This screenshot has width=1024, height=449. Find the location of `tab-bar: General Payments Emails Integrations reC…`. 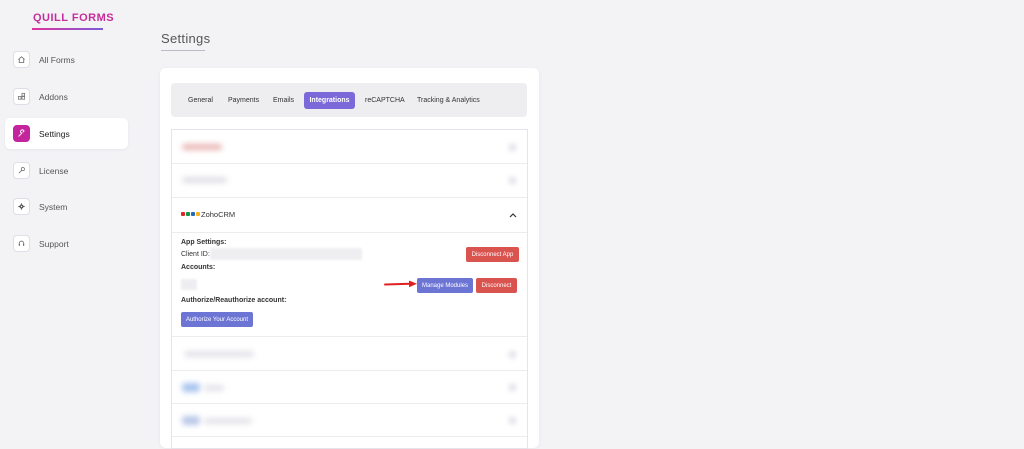

tab-bar: General Payments Emails Integrations reC… is located at coordinates (349, 100).